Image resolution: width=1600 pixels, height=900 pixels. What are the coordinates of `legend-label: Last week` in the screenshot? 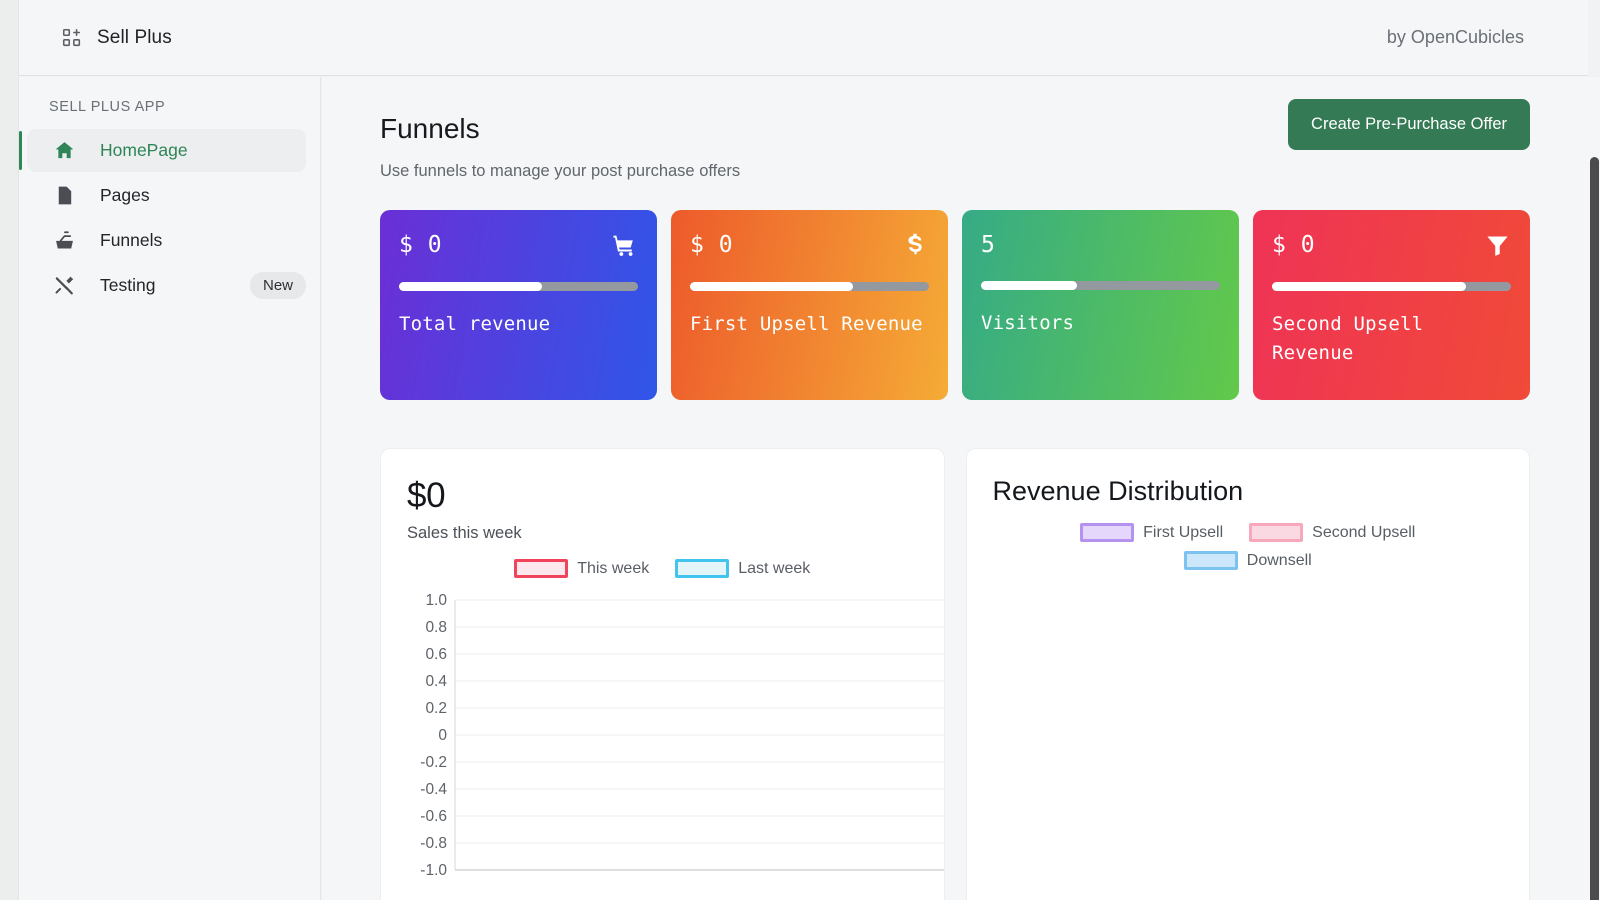 It's located at (774, 568).